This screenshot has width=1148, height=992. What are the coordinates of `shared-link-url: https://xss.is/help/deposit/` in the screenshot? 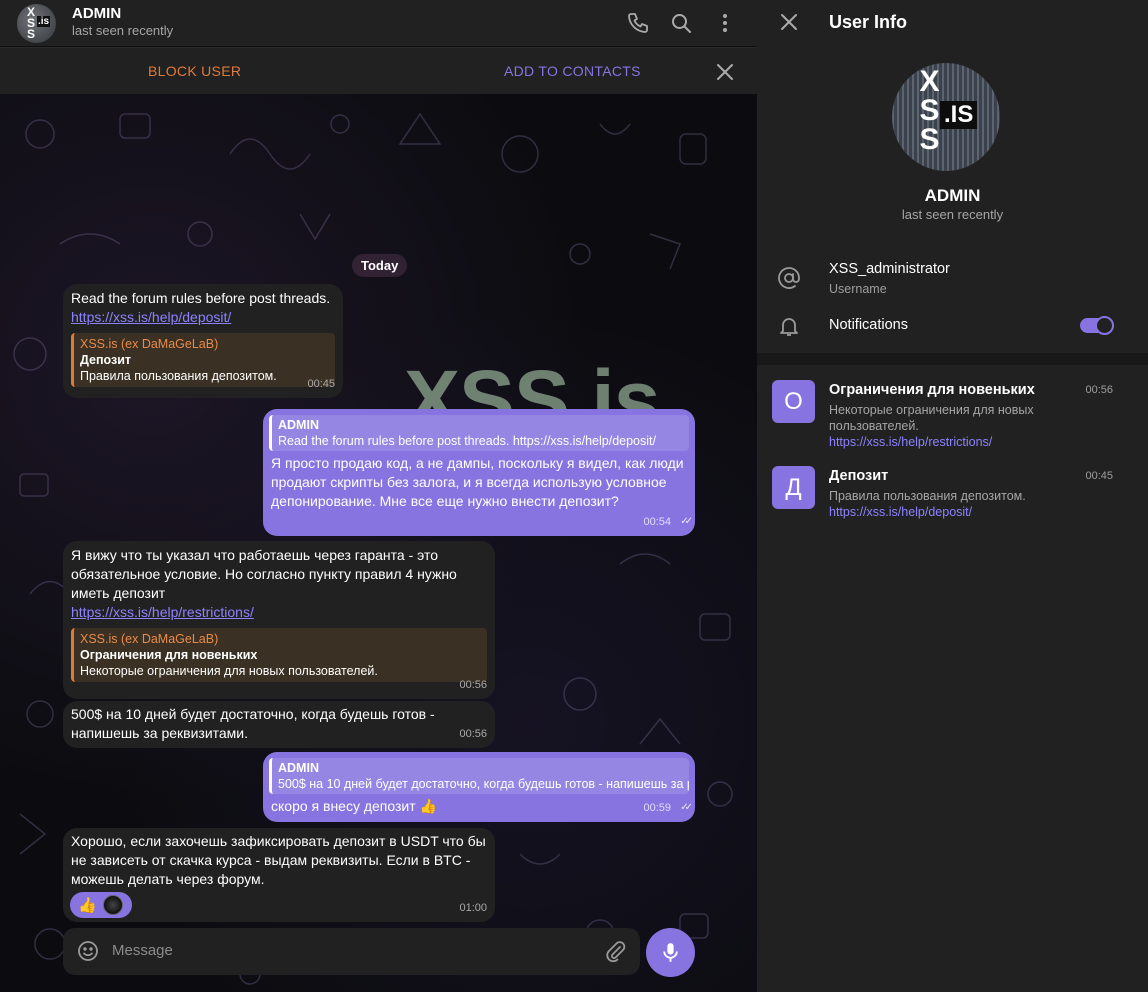 It's located at (900, 512).